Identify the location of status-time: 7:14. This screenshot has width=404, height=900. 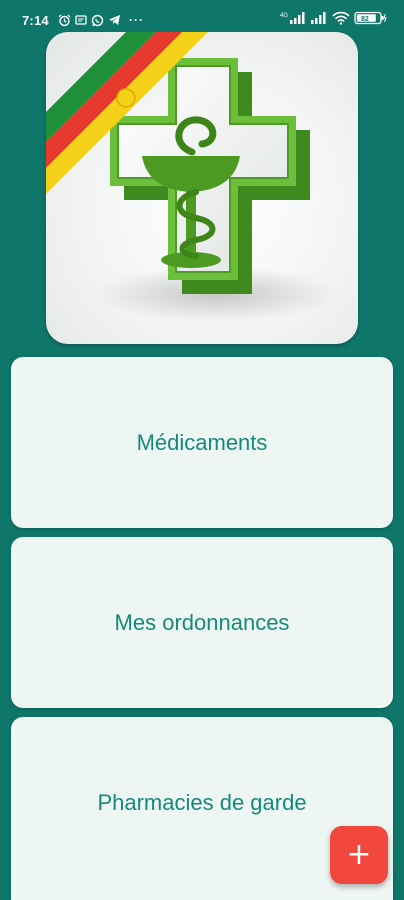
(35, 20).